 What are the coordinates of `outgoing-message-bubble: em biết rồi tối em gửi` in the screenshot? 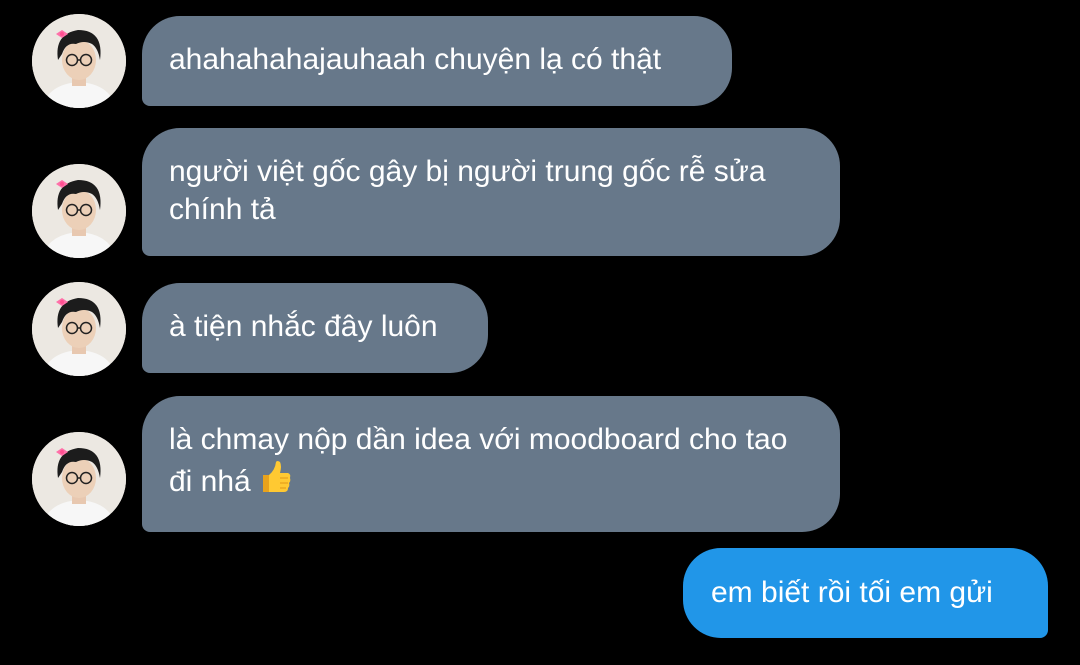 It's located at (865, 593).